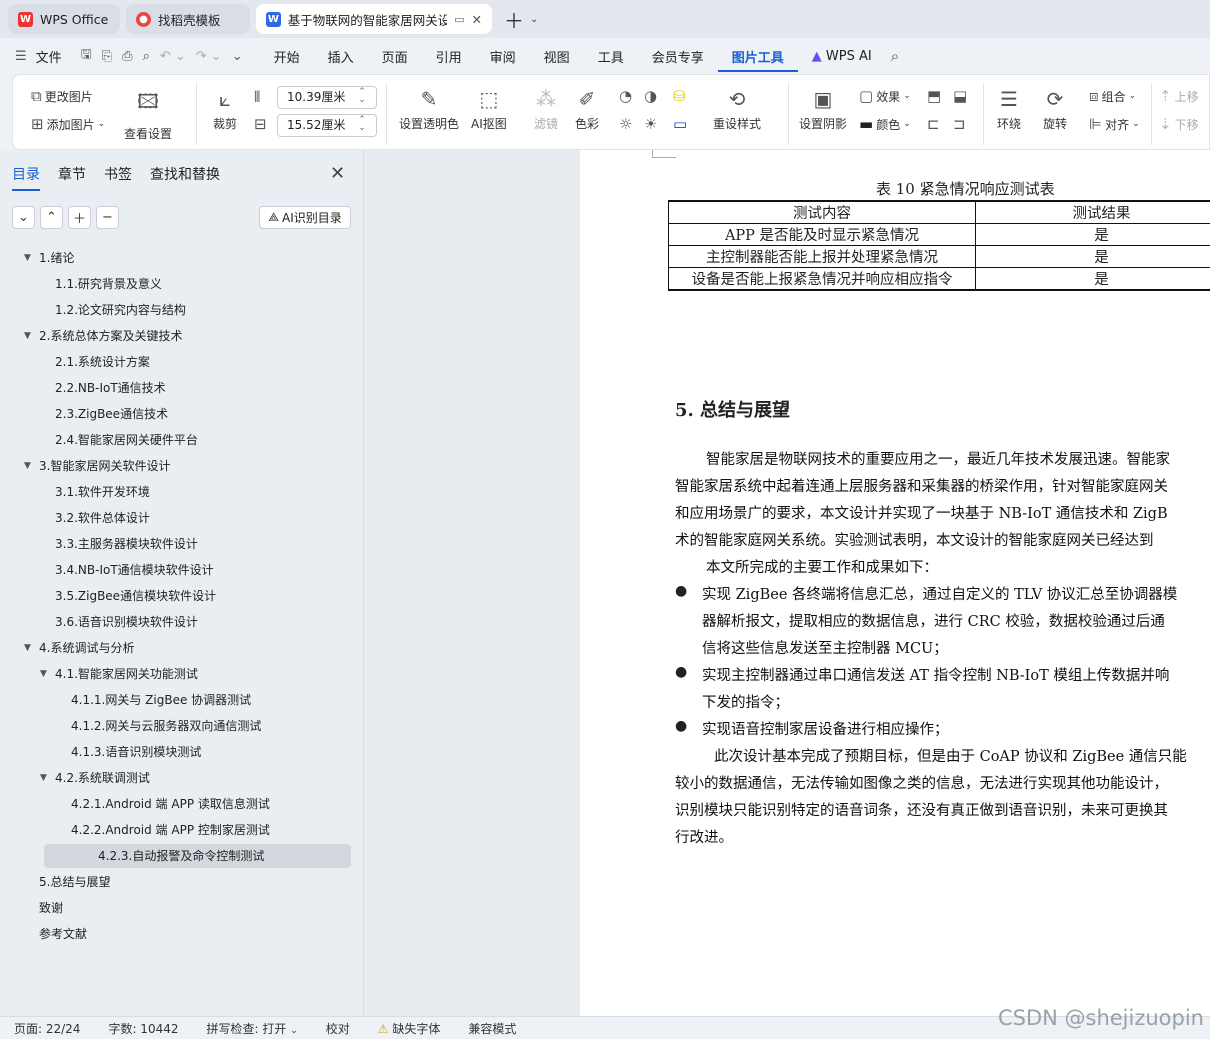 The width and height of the screenshot is (1210, 1039). What do you see at coordinates (175, 440) in the screenshot?
I see `toc-item: 2.4.智能家居网关硬件平台` at bounding box center [175, 440].